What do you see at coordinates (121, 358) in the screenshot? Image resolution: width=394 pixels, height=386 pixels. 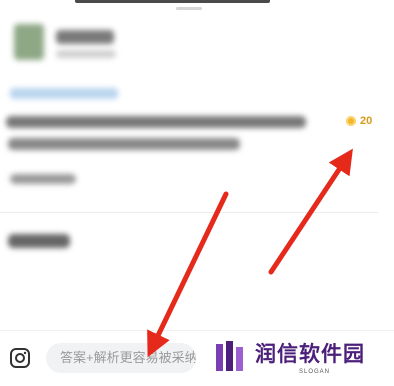 I see `answer-input: 答案+解析更容易被采纳` at bounding box center [121, 358].